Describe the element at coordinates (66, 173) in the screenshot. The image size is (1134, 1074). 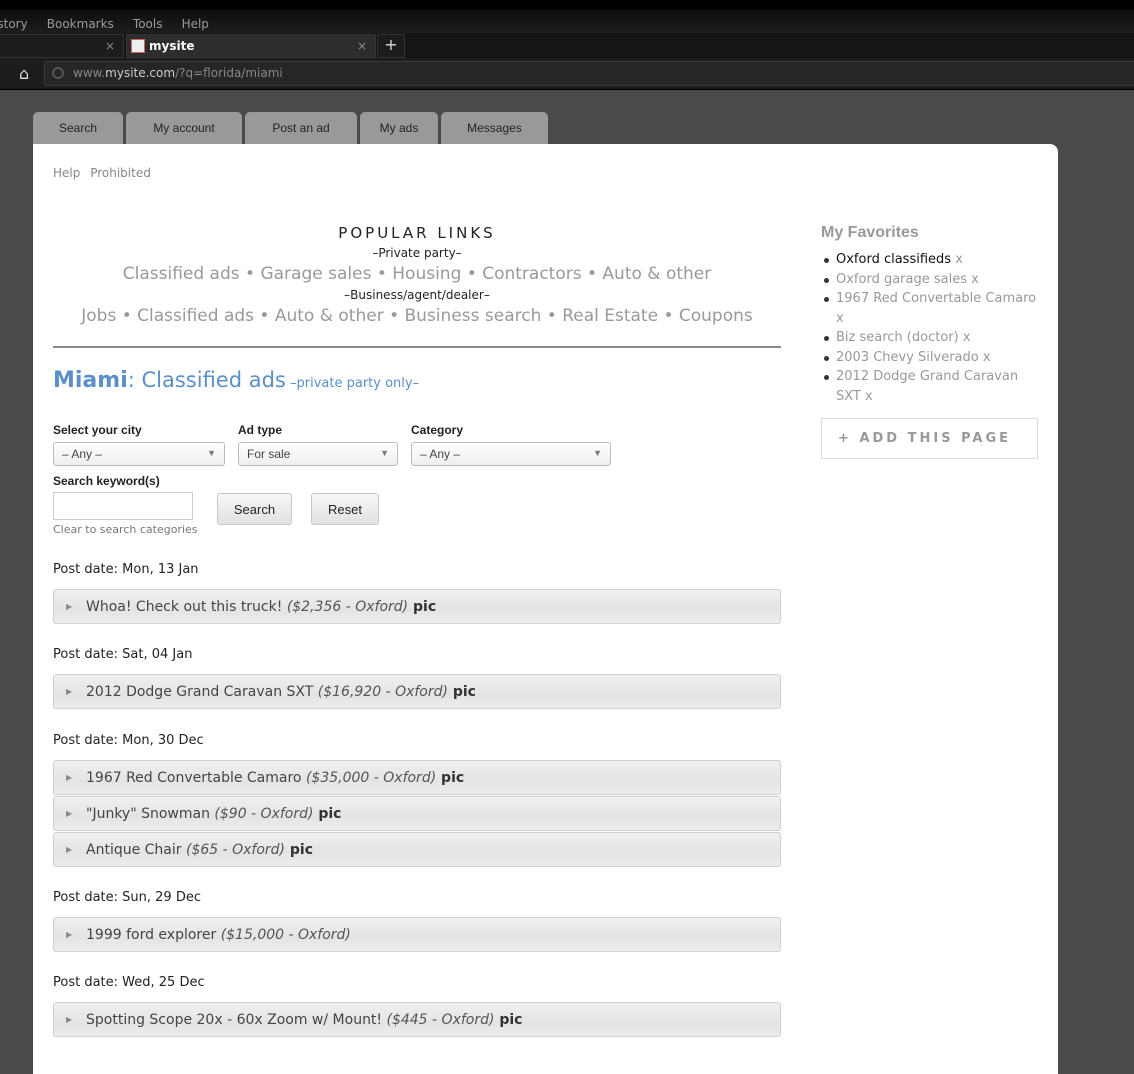
I see `help-link: Help` at that location.